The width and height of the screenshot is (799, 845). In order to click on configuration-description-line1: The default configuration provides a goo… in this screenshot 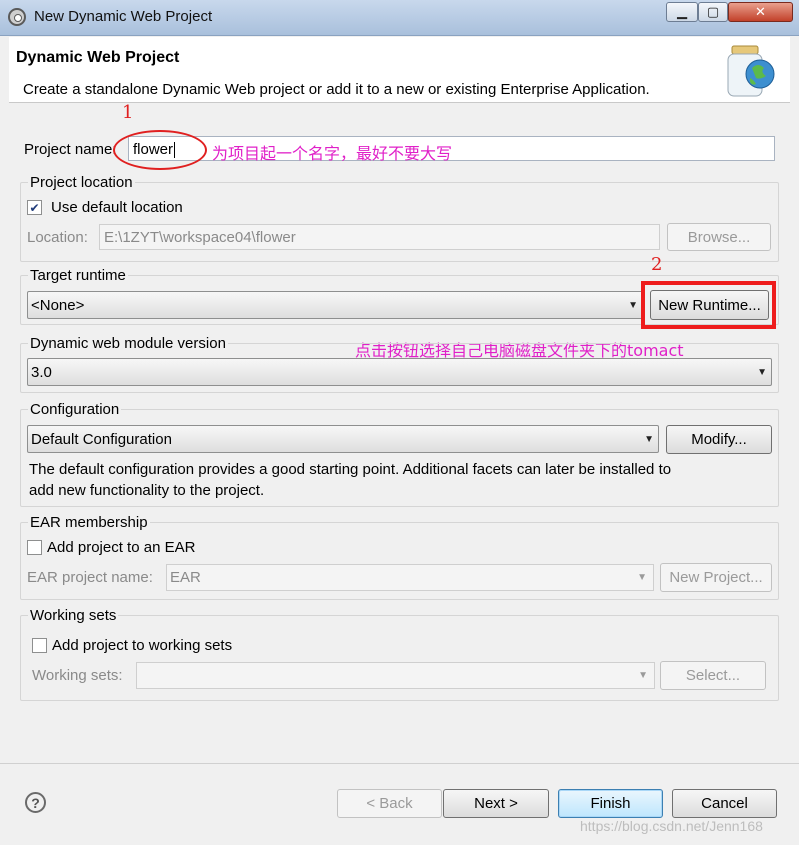, I will do `click(350, 469)`.